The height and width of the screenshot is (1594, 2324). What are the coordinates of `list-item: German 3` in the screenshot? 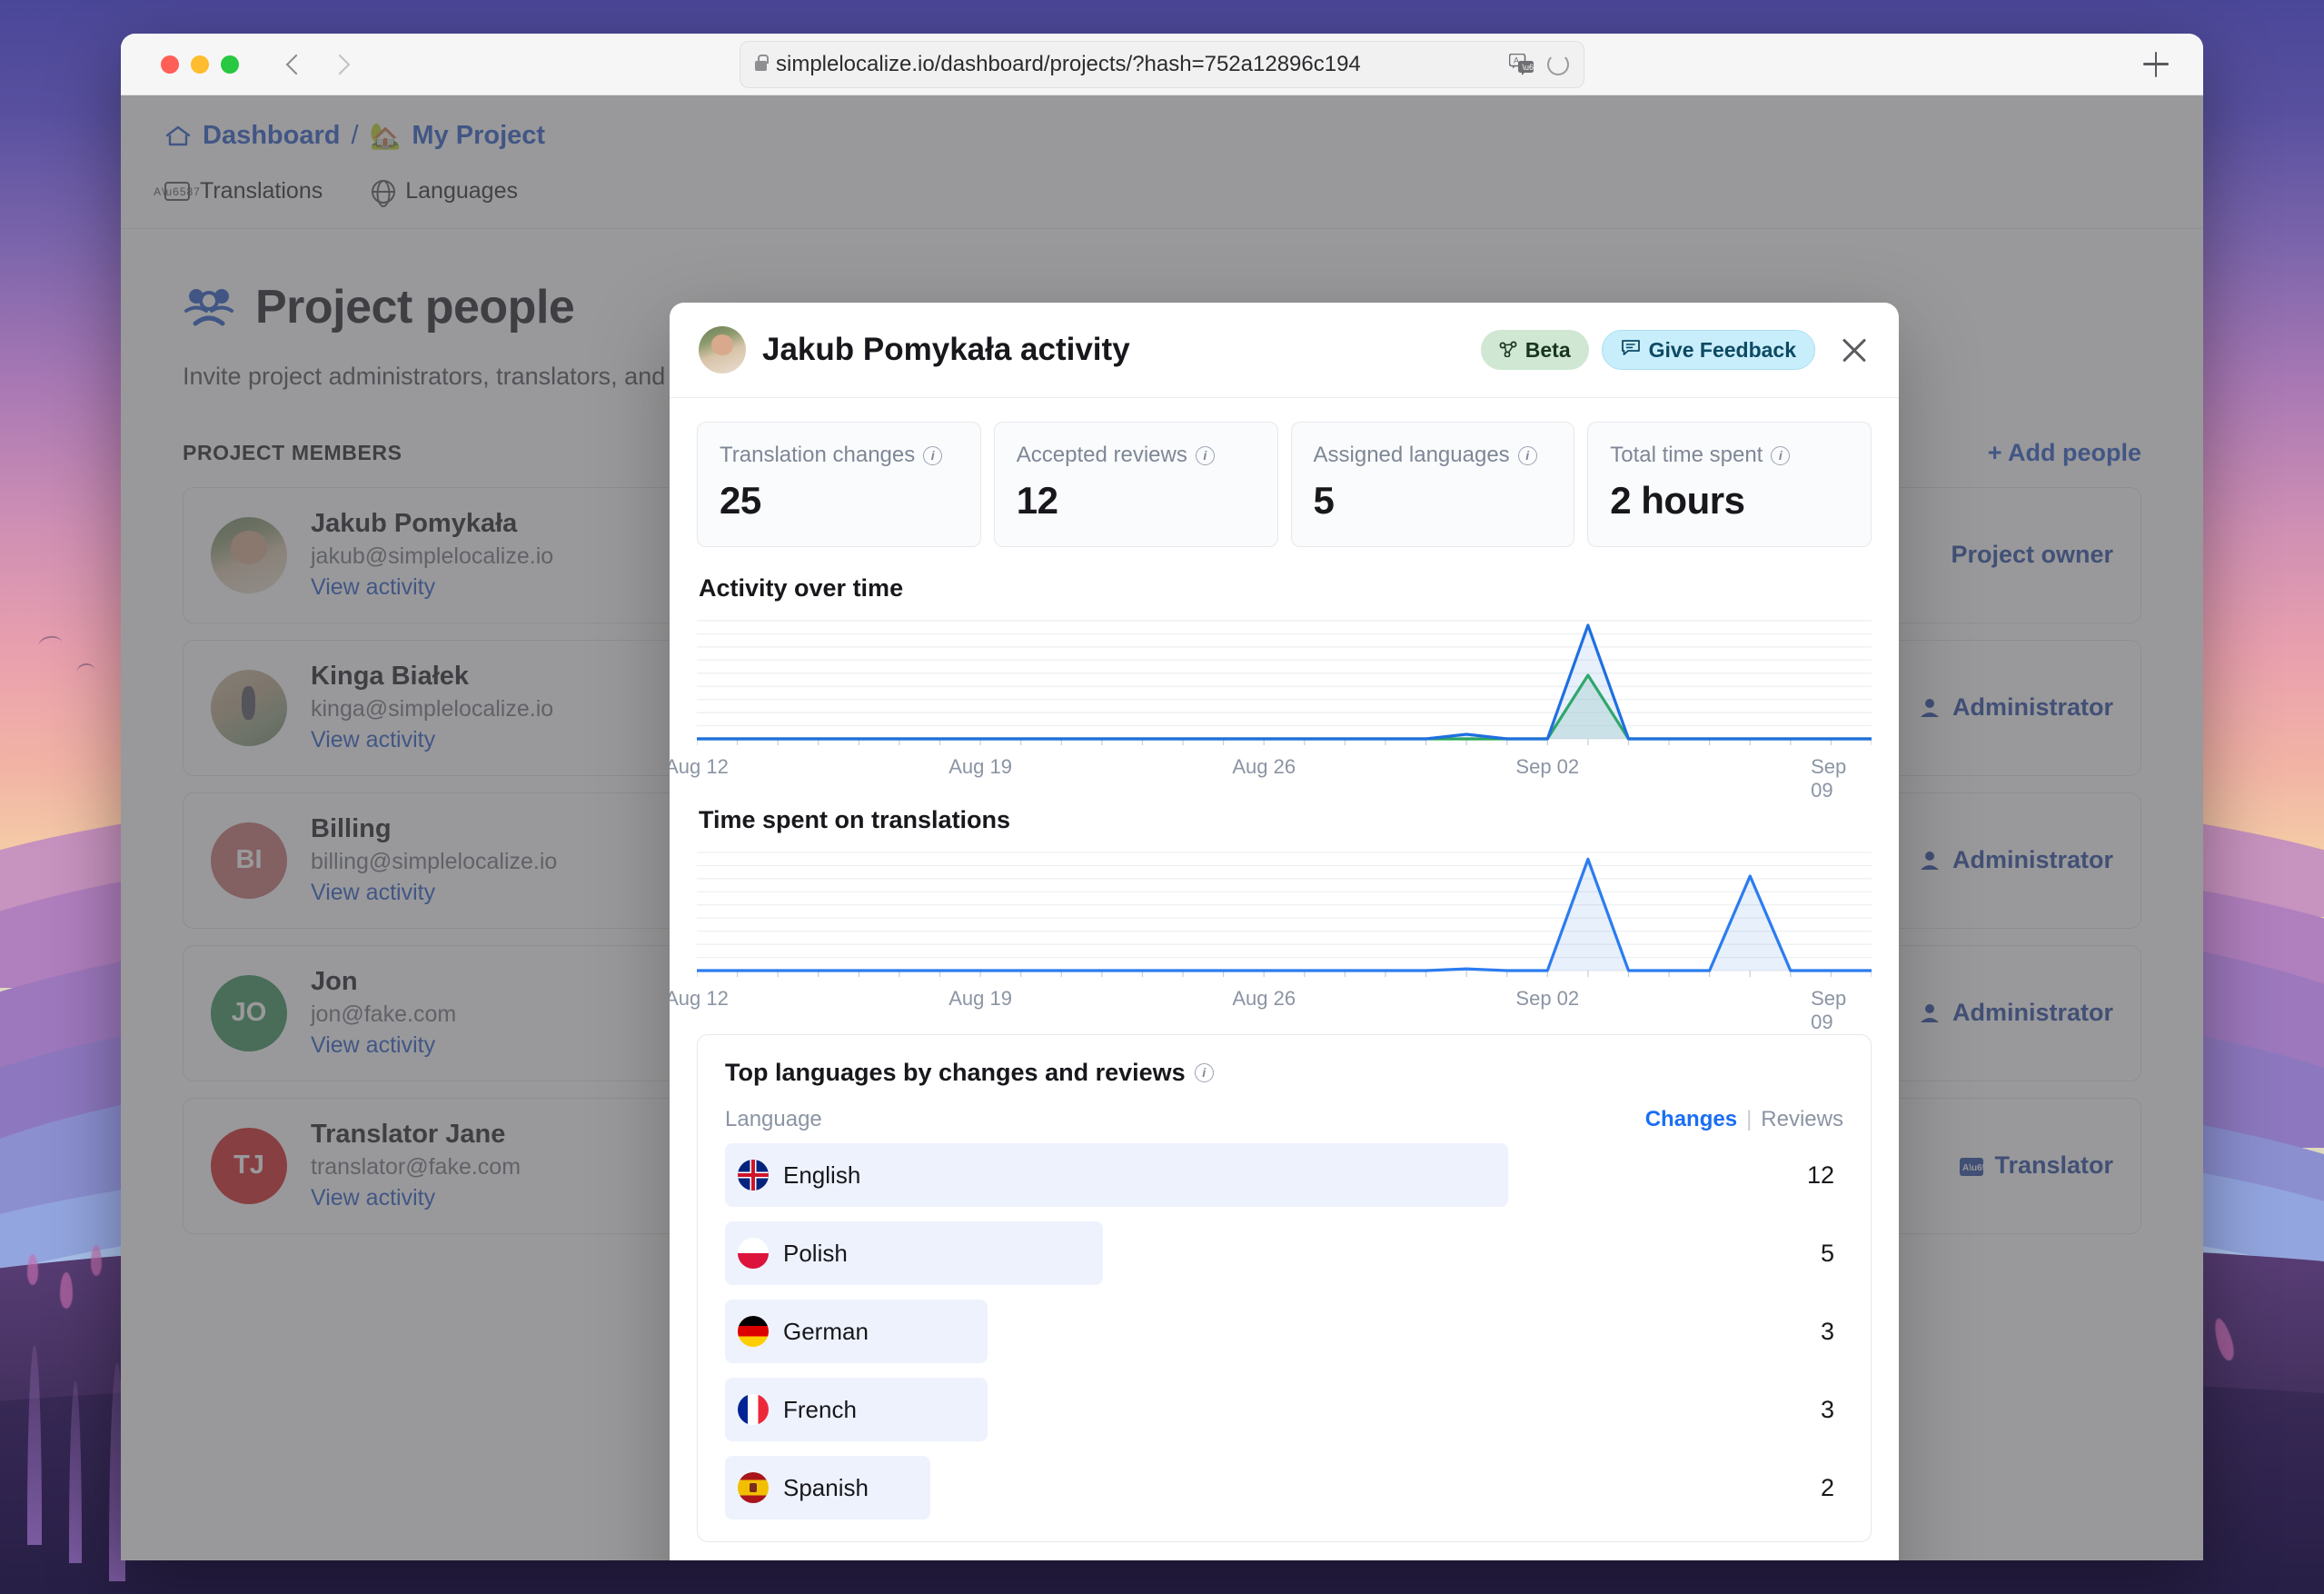 It's located at (1284, 1331).